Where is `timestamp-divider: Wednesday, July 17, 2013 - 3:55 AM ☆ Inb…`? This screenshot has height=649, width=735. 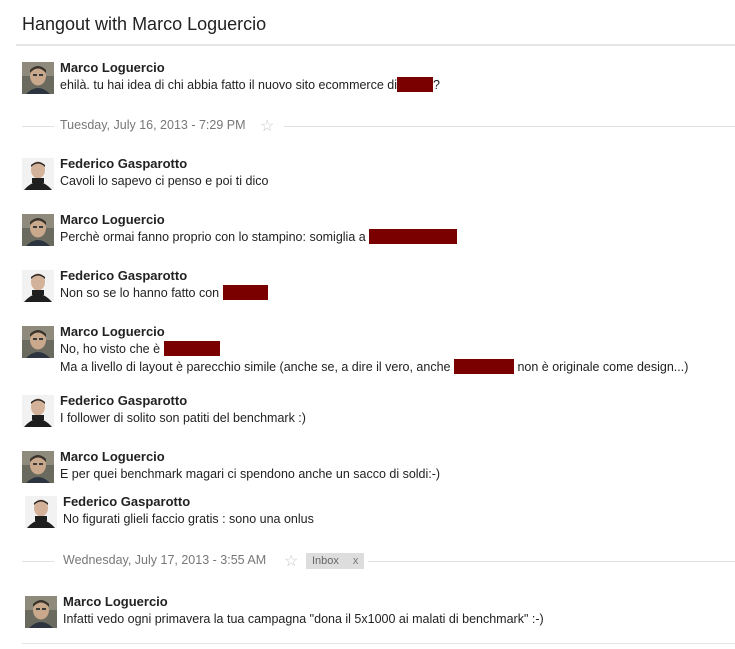
timestamp-divider: Wednesday, July 17, 2013 - 3:55 AM ☆ Inb… is located at coordinates (378, 561).